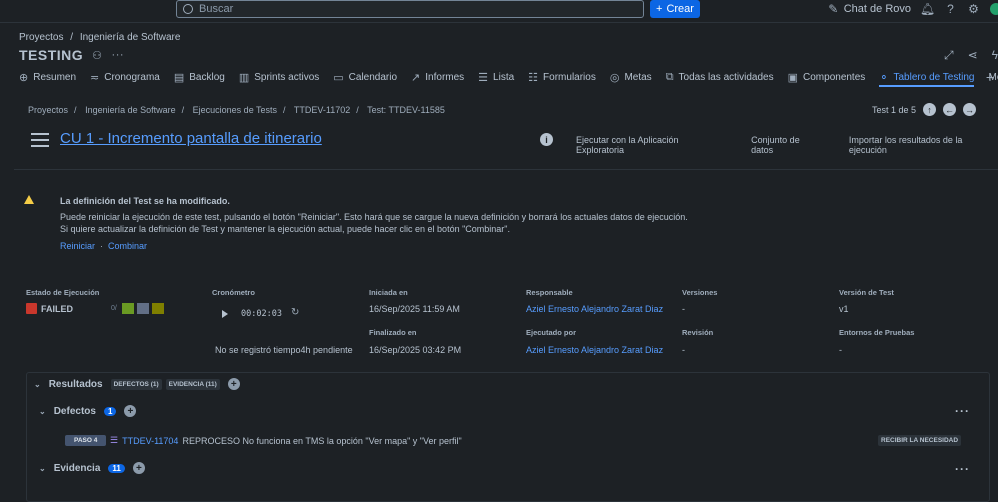 The width and height of the screenshot is (998, 502). Describe the element at coordinates (650, 145) in the screenshot. I see `run-exploratory-button: Ejecutar con la Aplicación Exploratoria` at that location.